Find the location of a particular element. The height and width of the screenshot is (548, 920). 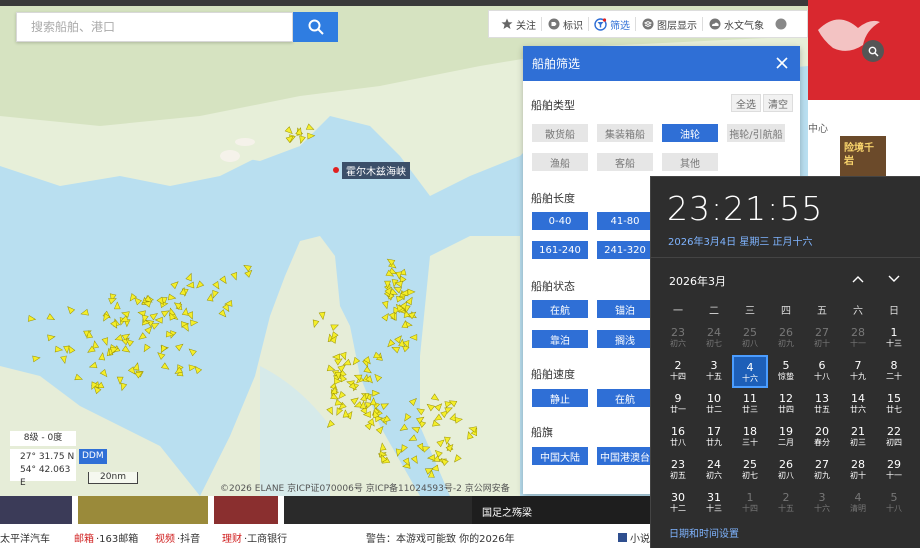

coord-format-button: DDM is located at coordinates (93, 456).